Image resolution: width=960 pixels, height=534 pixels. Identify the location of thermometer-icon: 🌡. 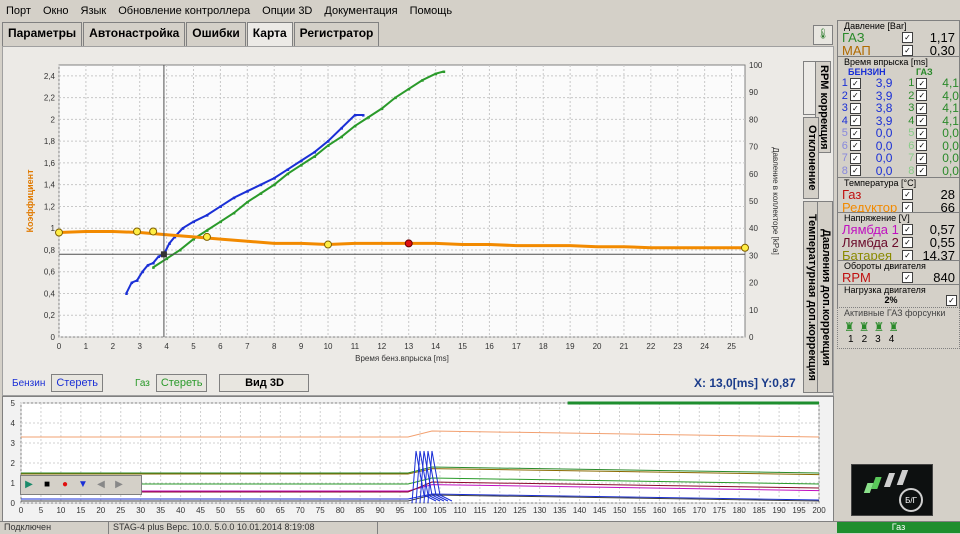
(823, 35).